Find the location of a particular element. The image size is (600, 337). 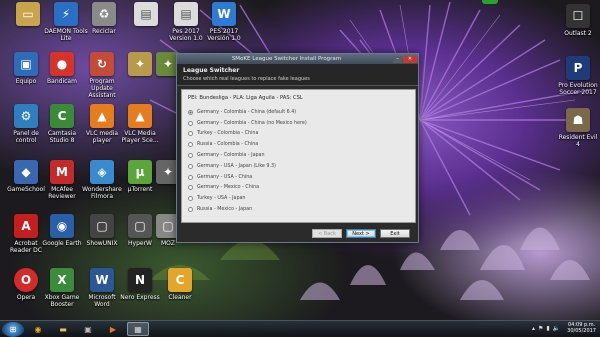

league-option-8: Turkey - USA - Japan is located at coordinates (298, 198).